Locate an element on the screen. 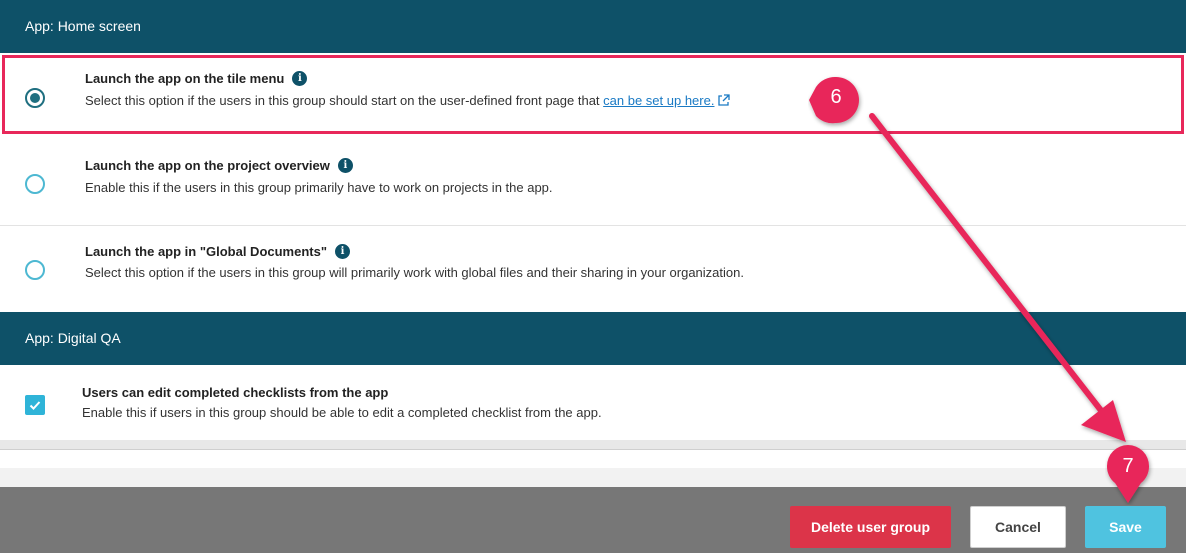 The height and width of the screenshot is (553, 1186). option-title: Launch the app on the project overview i is located at coordinates (219, 165).